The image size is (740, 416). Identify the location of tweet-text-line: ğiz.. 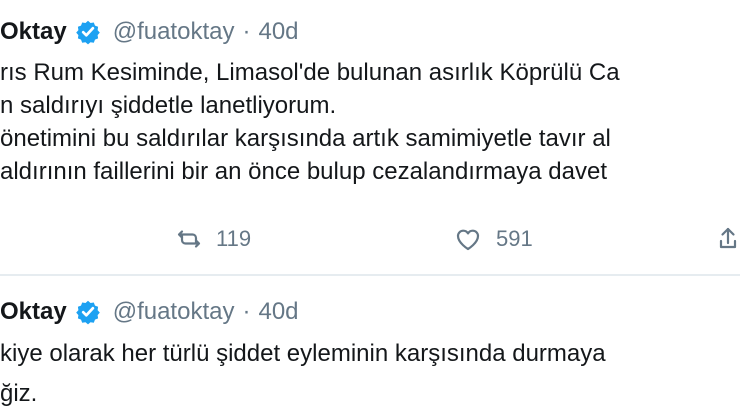
(19, 393).